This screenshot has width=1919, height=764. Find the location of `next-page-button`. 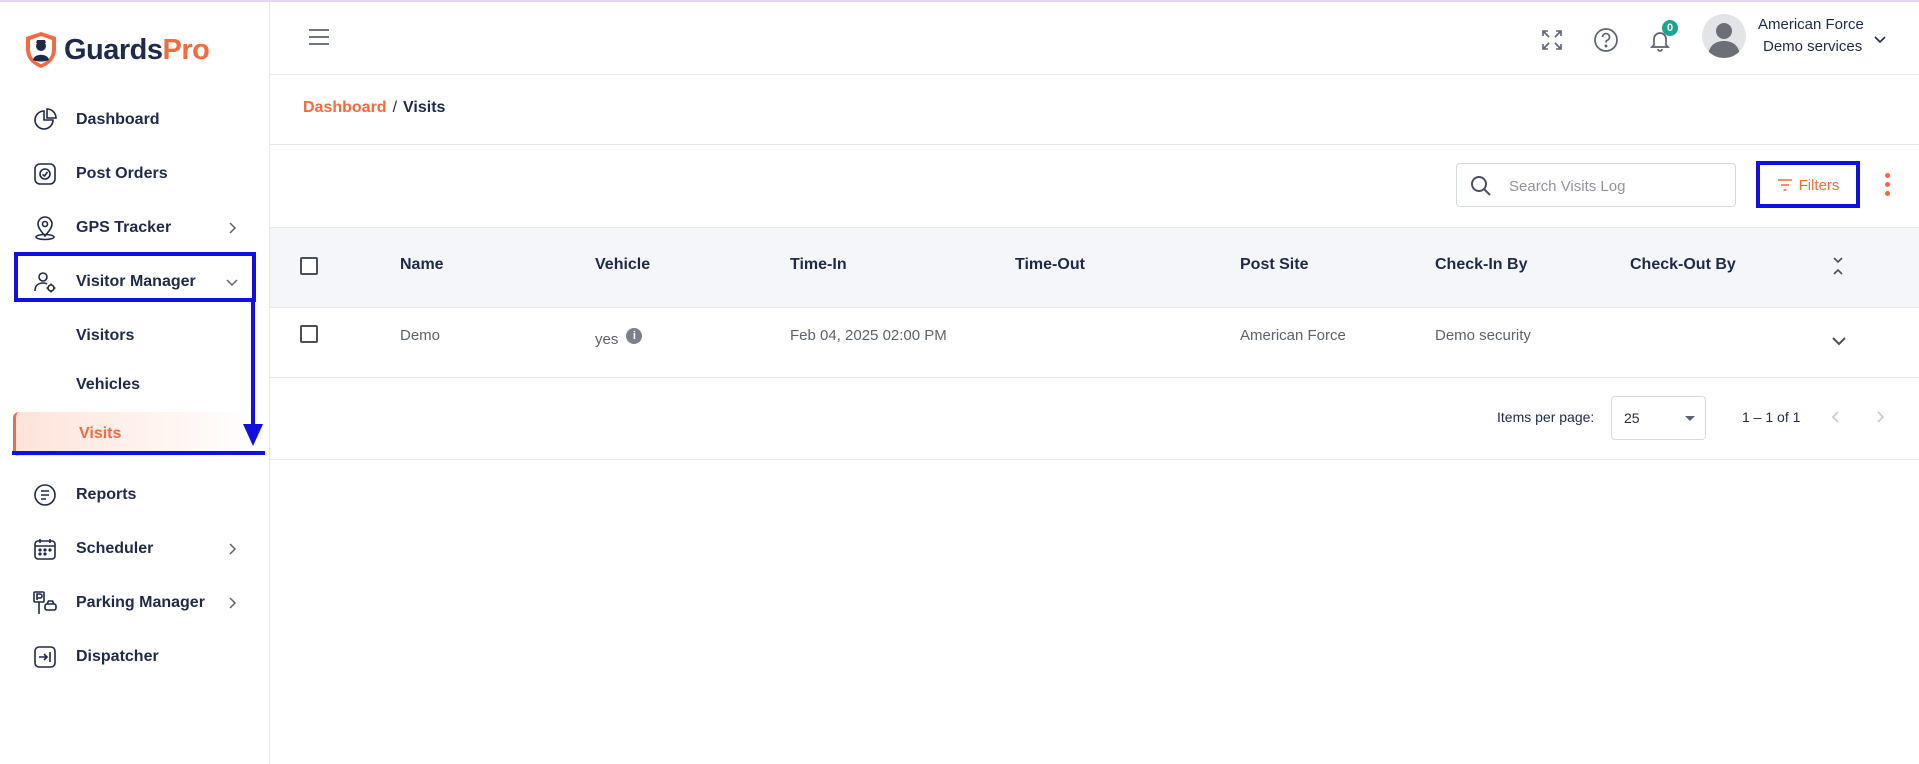

next-page-button is located at coordinates (1880, 417).